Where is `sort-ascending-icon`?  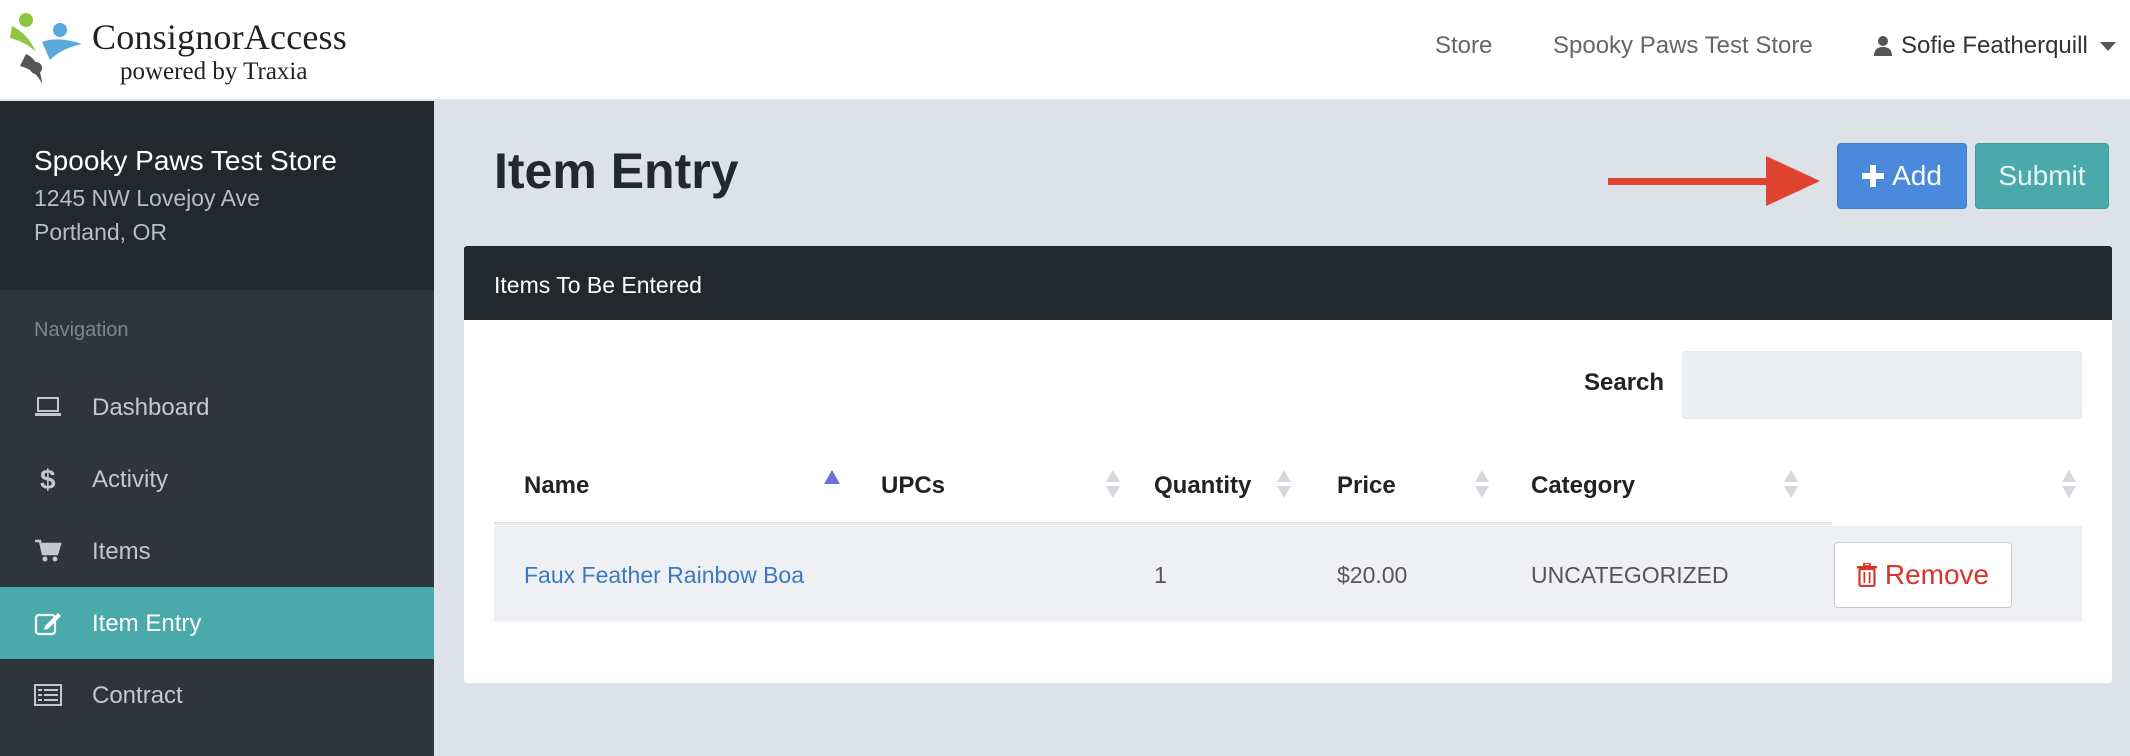 sort-ascending-icon is located at coordinates (832, 477).